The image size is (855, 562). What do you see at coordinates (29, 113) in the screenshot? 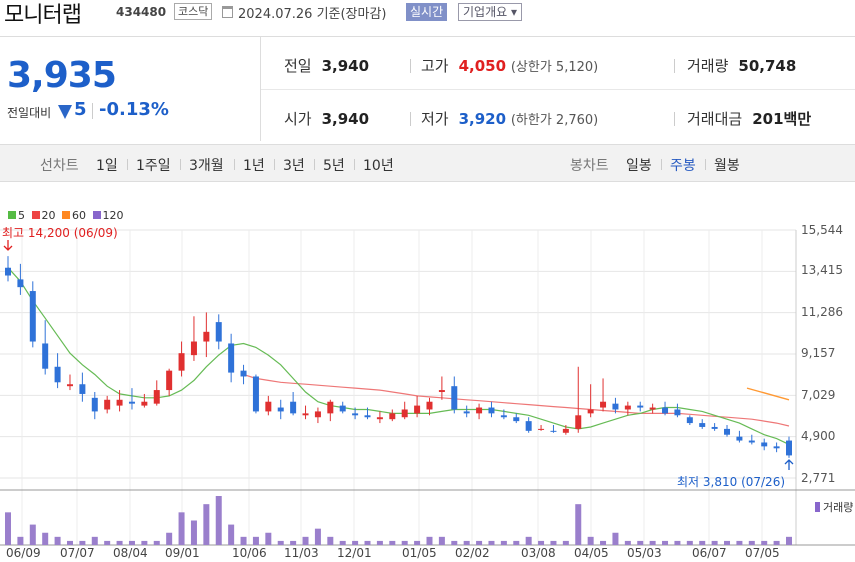
I see `diff-label: 전일대비` at bounding box center [29, 113].